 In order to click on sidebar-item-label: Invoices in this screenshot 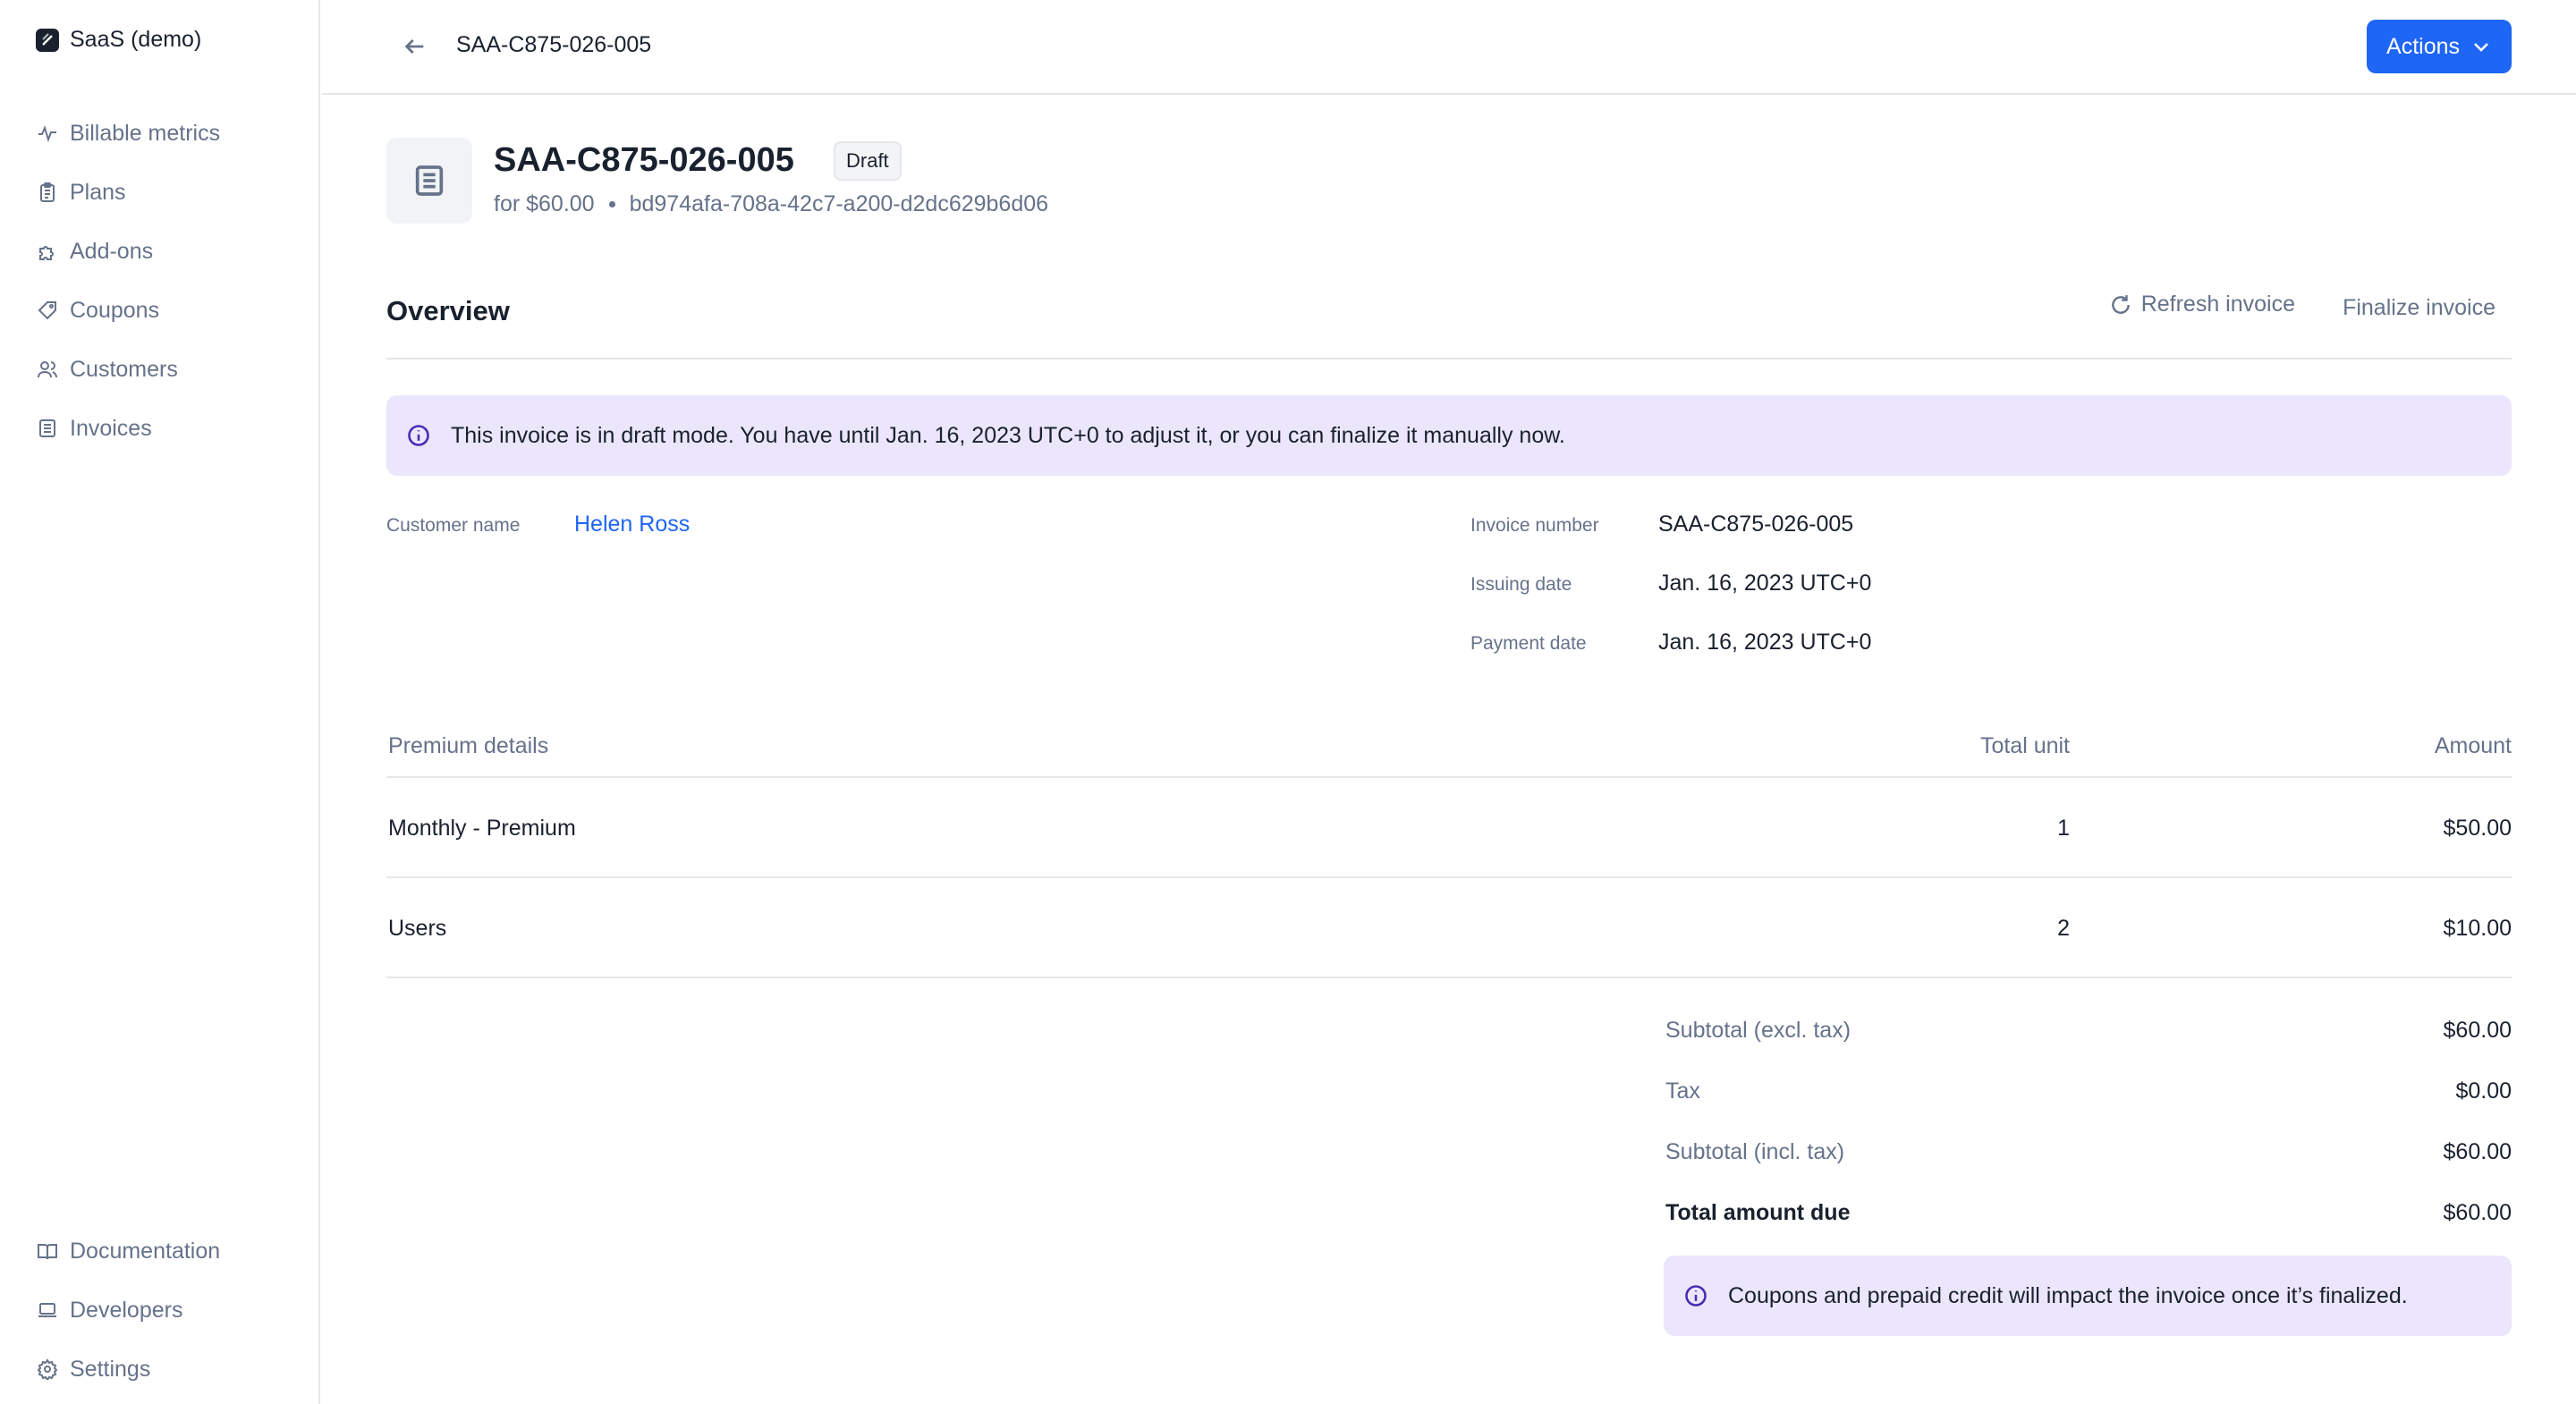, I will do `click(111, 428)`.